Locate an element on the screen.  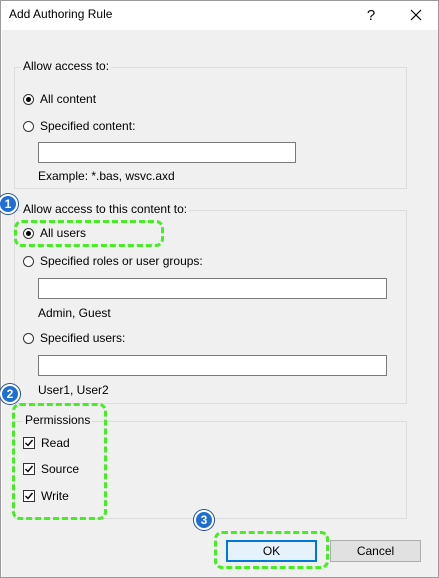
roles-example-text: Admin, Guest is located at coordinates (74, 313).